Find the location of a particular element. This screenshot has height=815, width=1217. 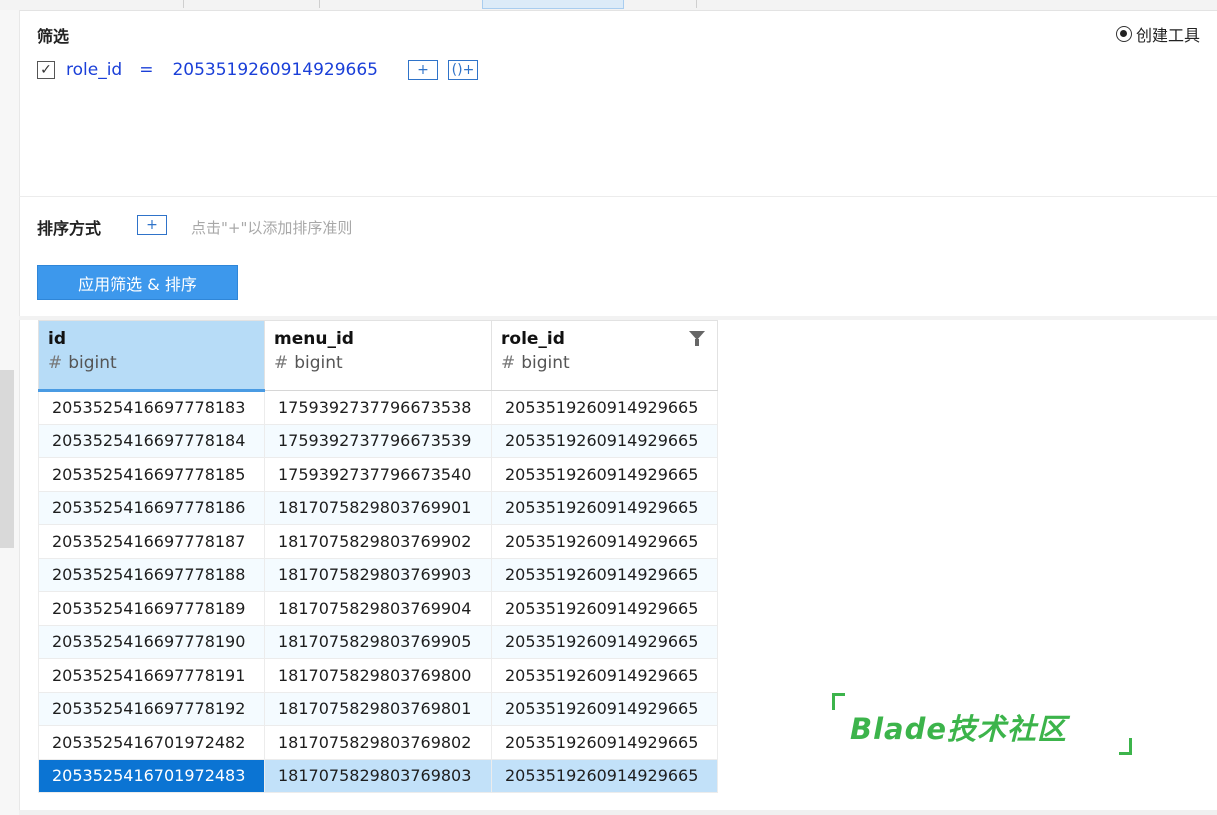

toolbar-tab-active is located at coordinates (553, 4).